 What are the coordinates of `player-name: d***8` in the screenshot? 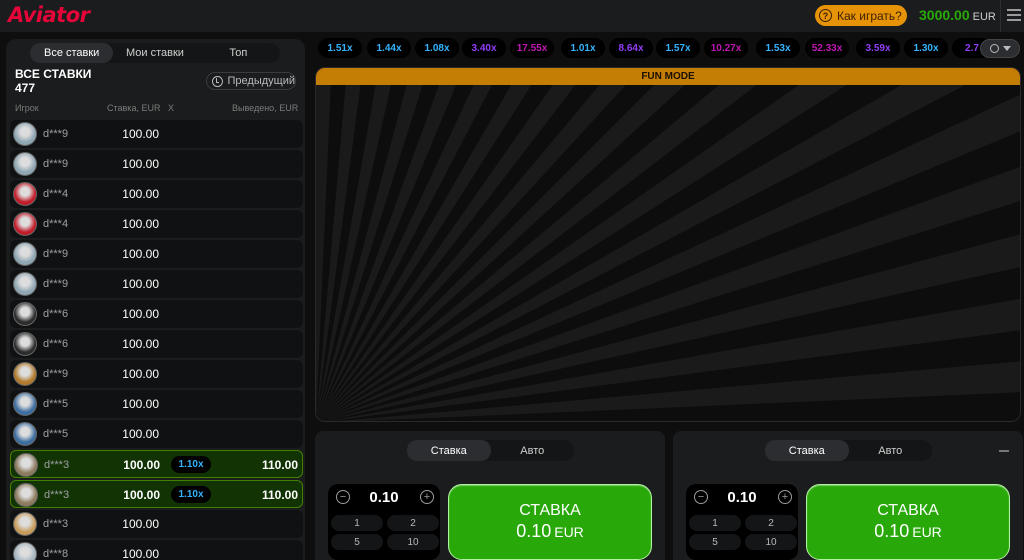 It's located at (56, 554).